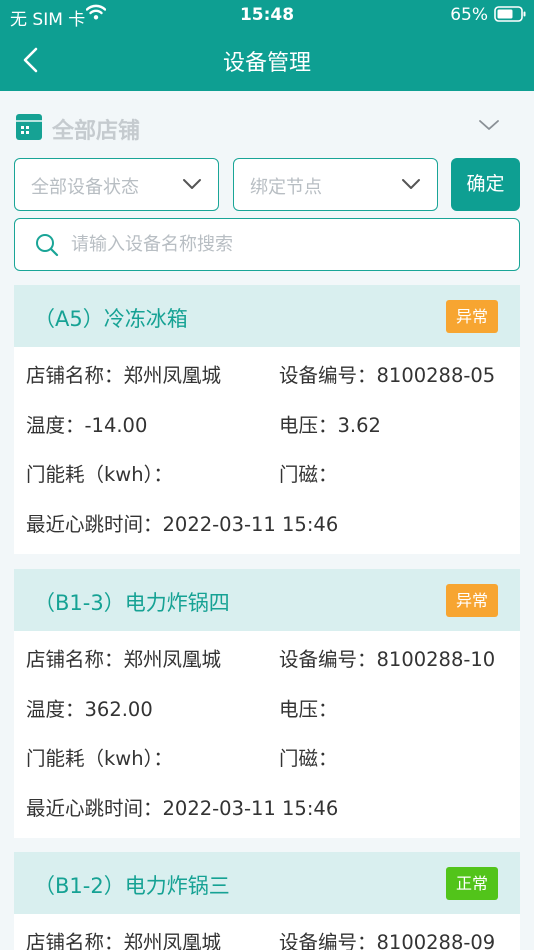 This screenshot has width=534, height=950. I want to click on status-badge: 正常, so click(471, 883).